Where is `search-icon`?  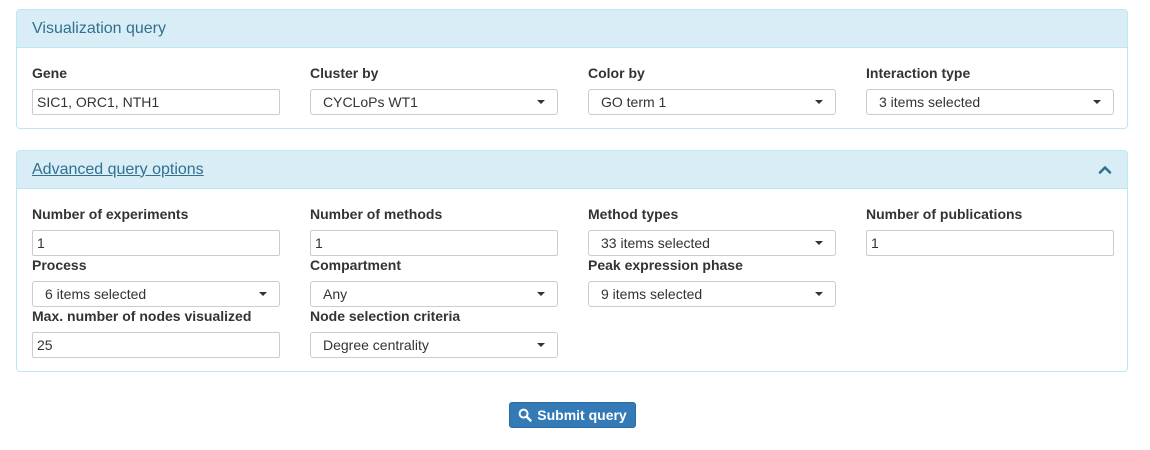
search-icon is located at coordinates (525, 415).